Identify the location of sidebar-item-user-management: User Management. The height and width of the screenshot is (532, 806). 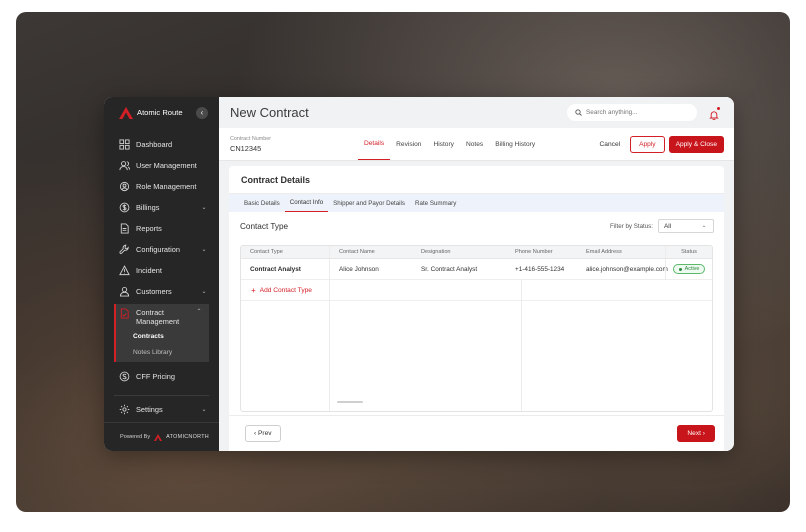
(161, 165).